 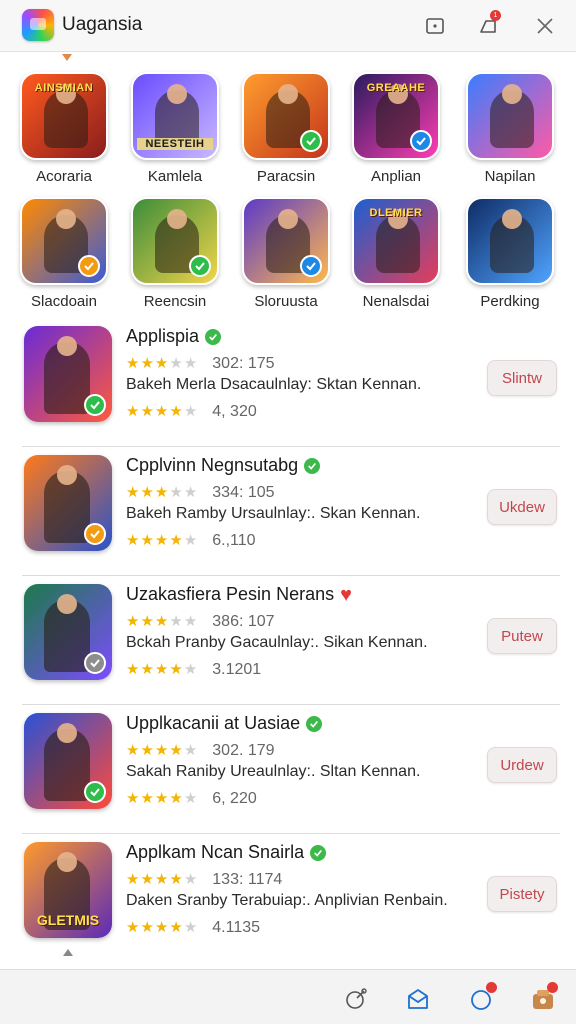 What do you see at coordinates (482, 997) in the screenshot?
I see `messages-icon` at bounding box center [482, 997].